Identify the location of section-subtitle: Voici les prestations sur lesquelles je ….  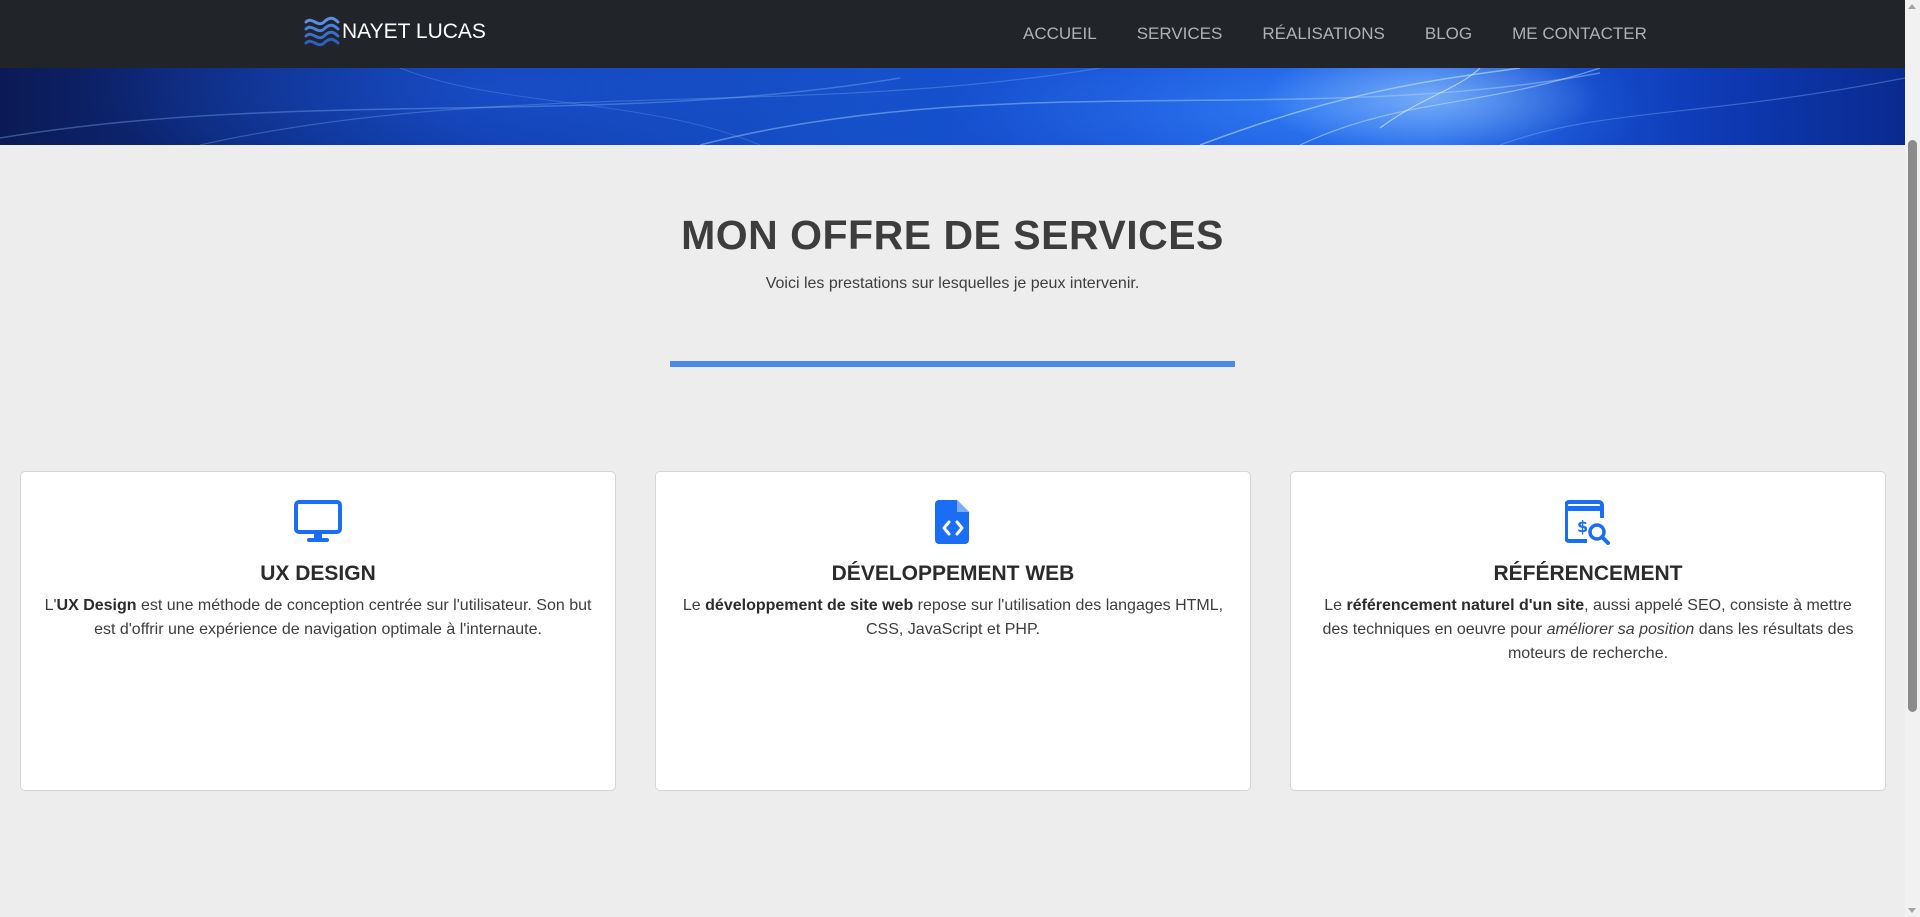
(952, 283).